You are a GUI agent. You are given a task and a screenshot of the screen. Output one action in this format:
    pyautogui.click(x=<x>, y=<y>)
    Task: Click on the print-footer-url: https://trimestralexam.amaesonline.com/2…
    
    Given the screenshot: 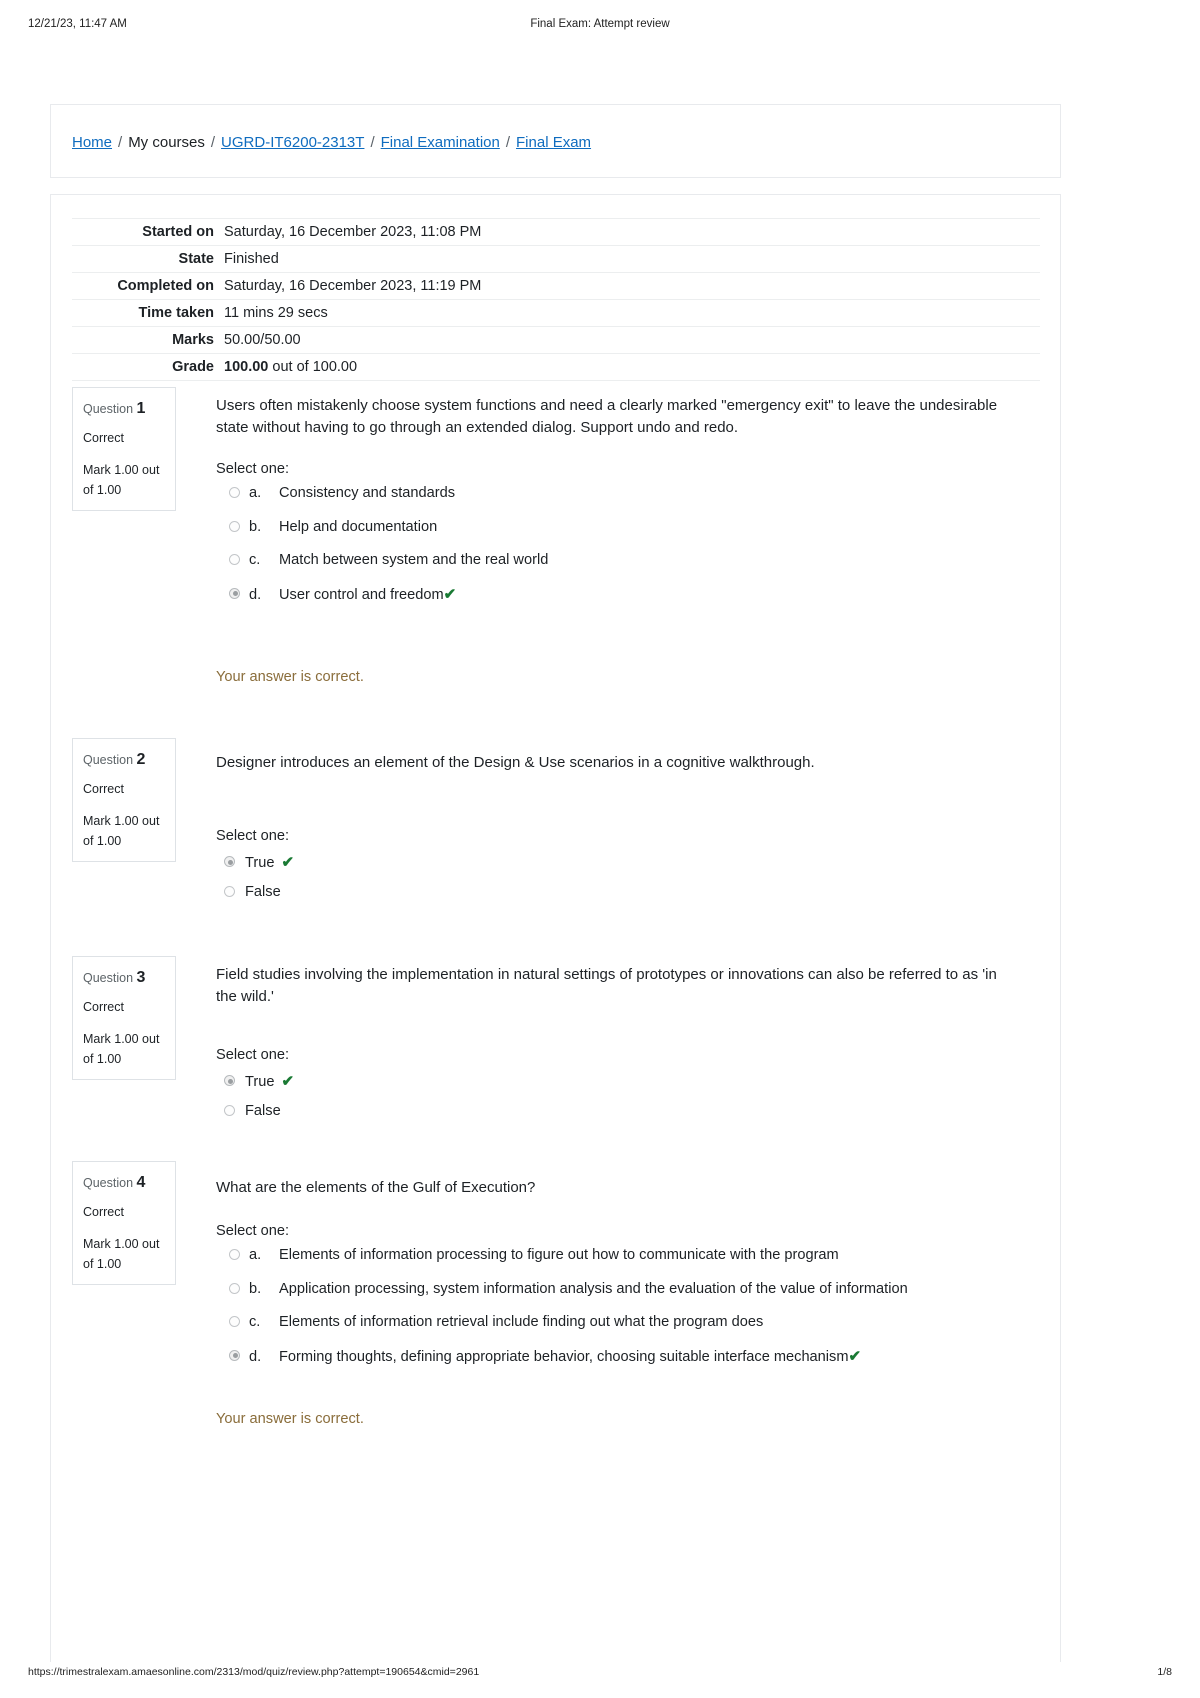 What is the action you would take?
    pyautogui.click(x=254, y=1672)
    